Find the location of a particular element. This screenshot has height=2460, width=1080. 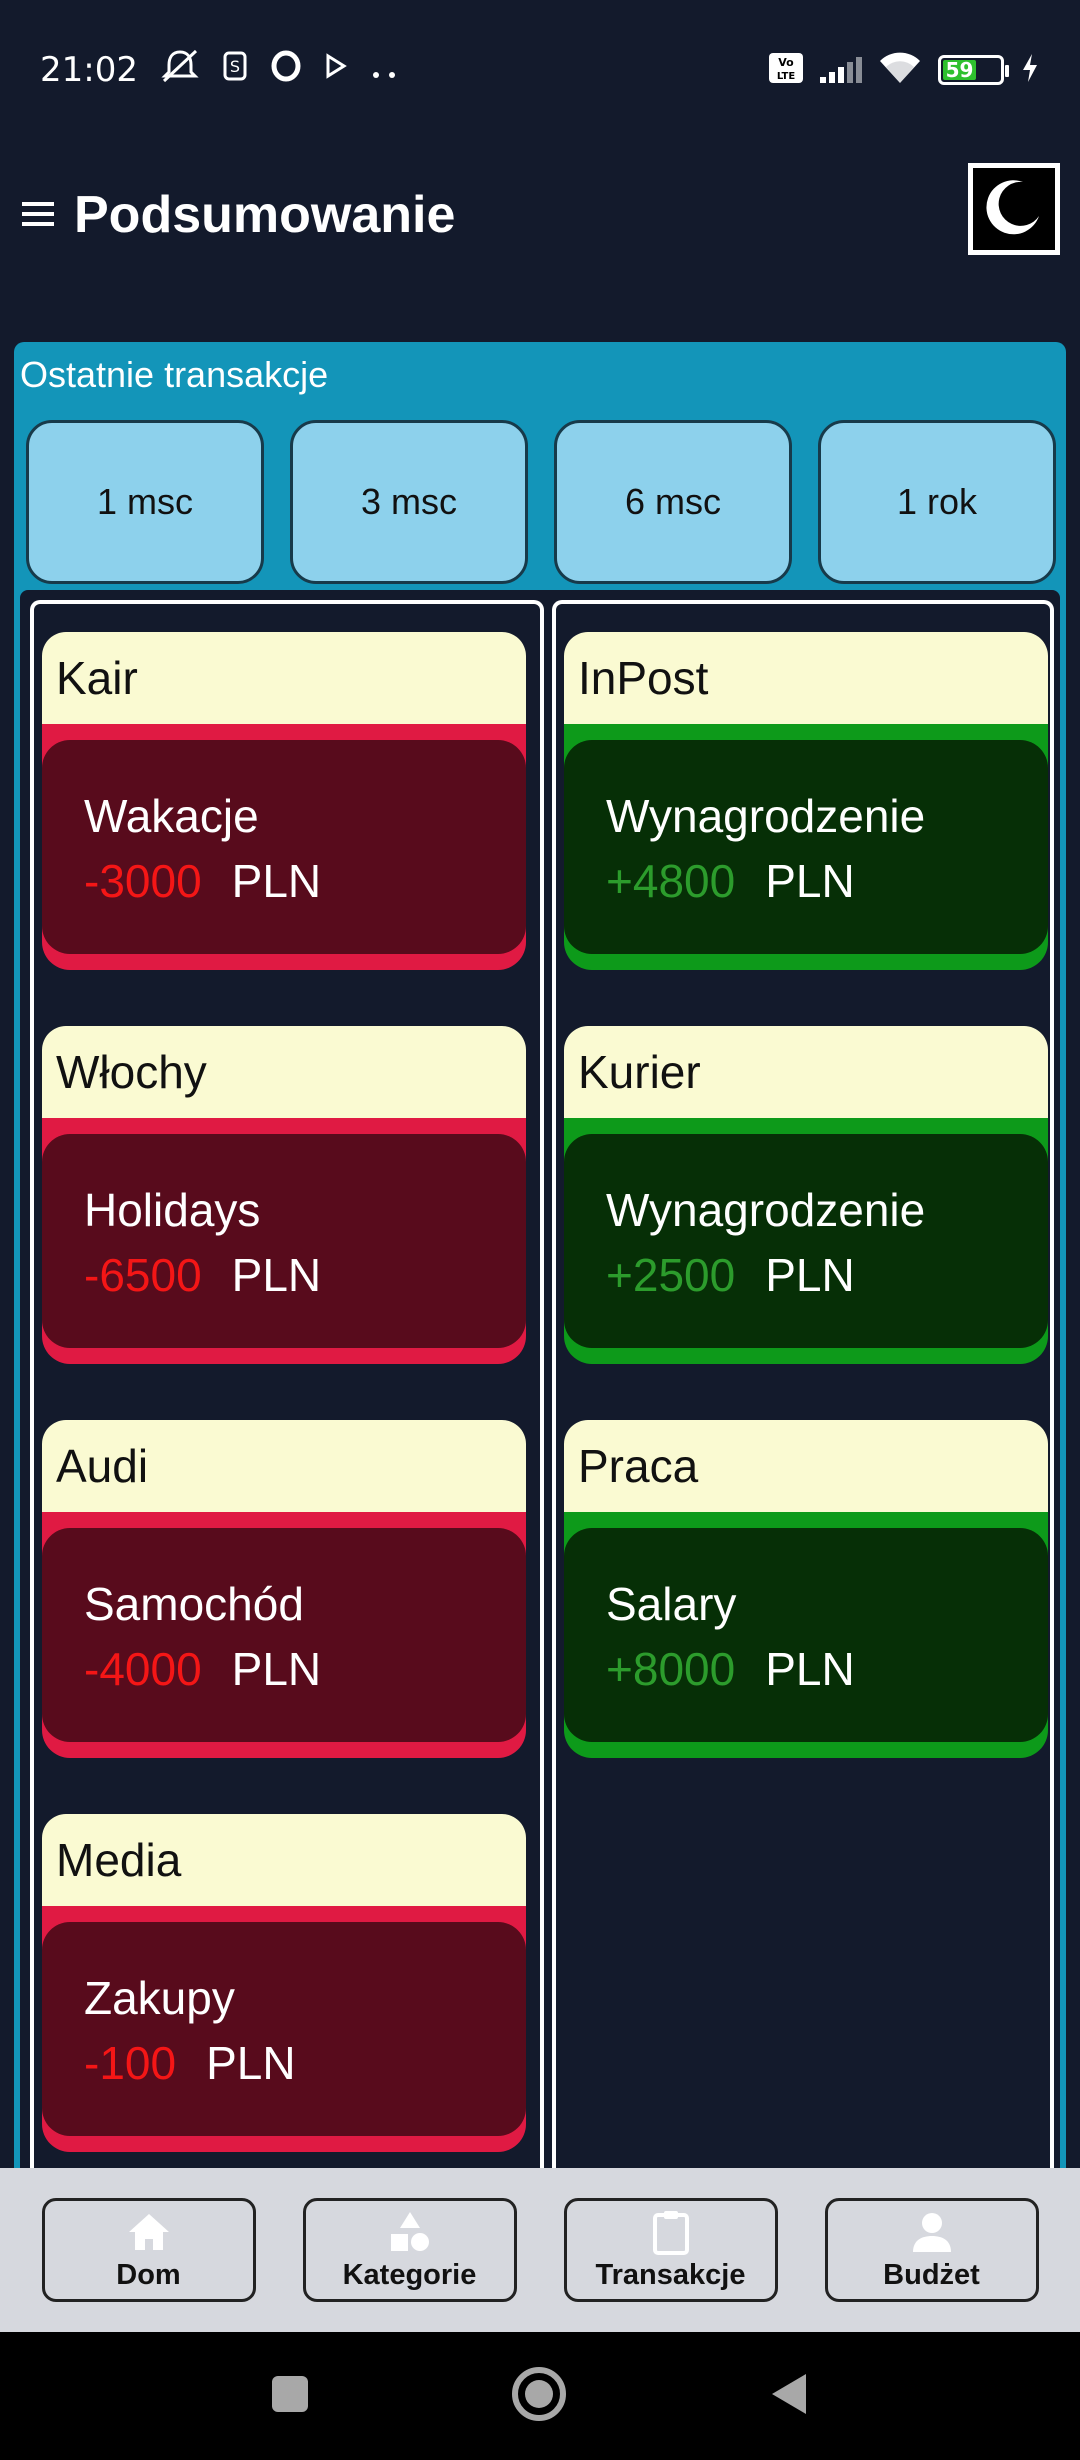

range-button-3m: 3 msc is located at coordinates (409, 502).